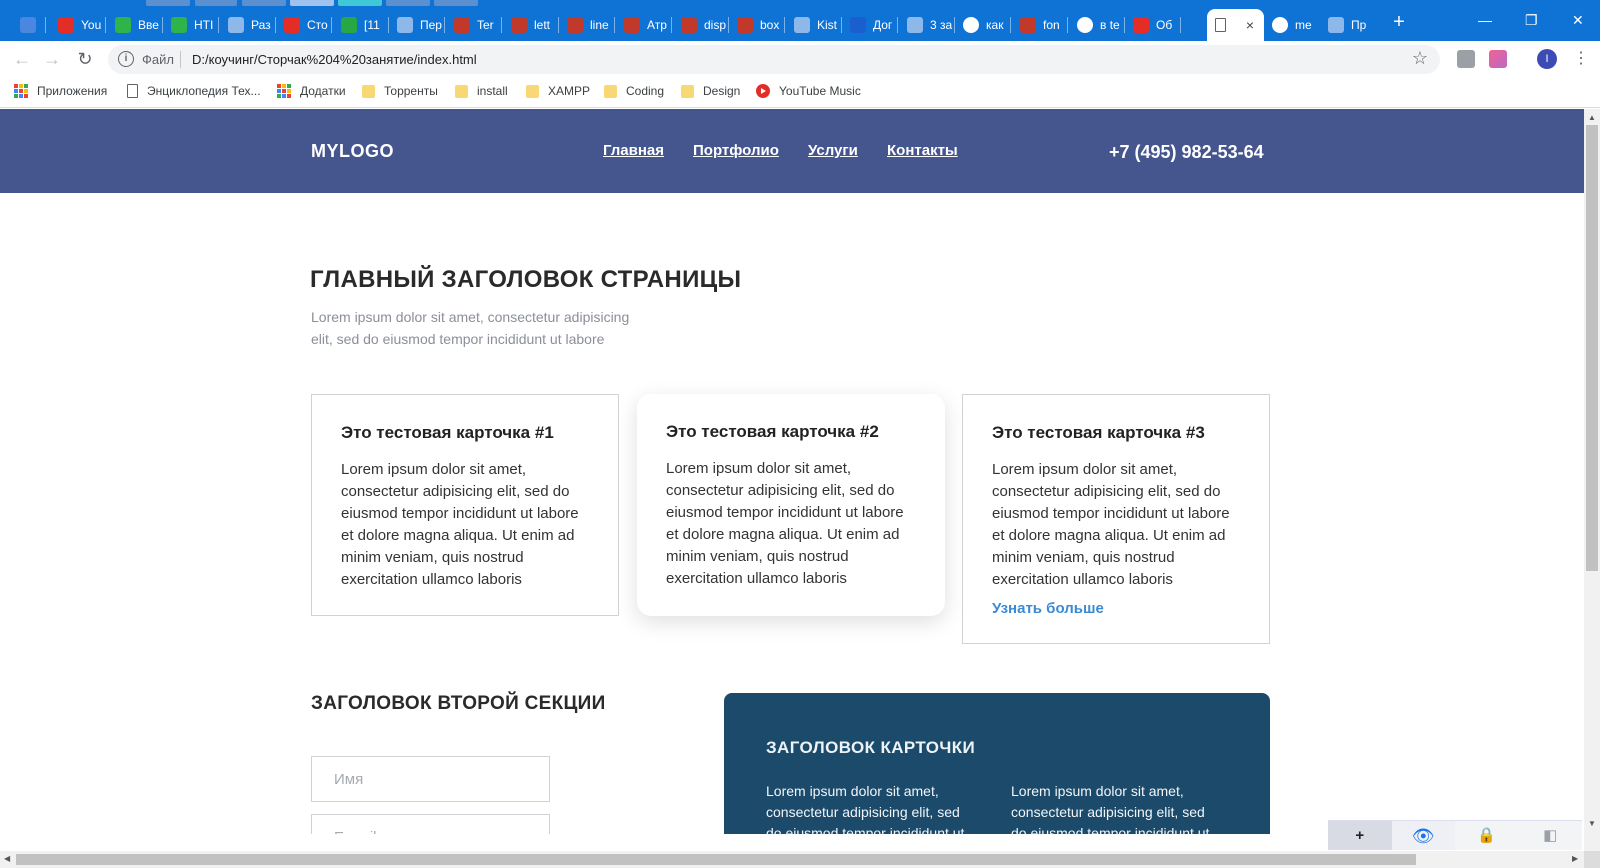 The image size is (1600, 868). Describe the element at coordinates (1592, 117) in the screenshot. I see `scroll-up-icon: ▲` at that location.